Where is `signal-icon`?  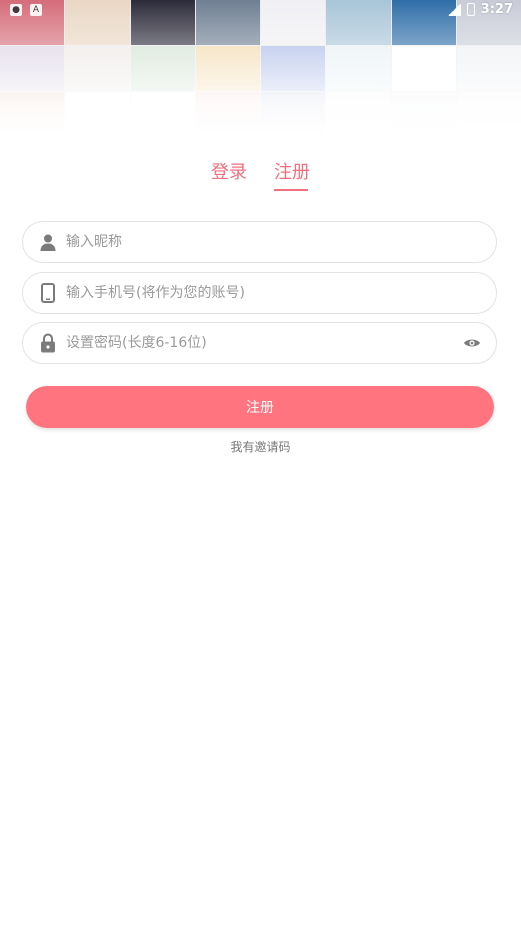
signal-icon is located at coordinates (453, 9).